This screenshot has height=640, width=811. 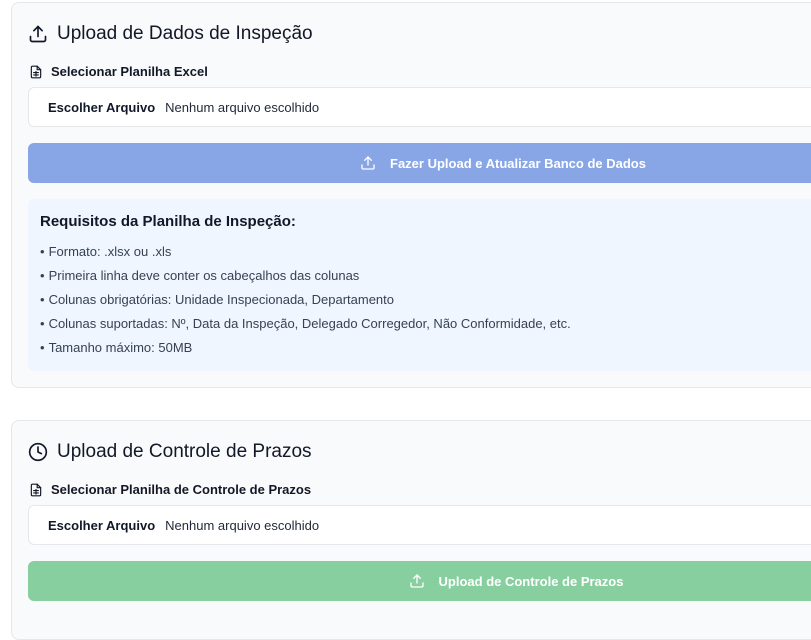 I want to click on requirements-title: Requisitos da Planilha de Inspeção:, so click(x=168, y=221).